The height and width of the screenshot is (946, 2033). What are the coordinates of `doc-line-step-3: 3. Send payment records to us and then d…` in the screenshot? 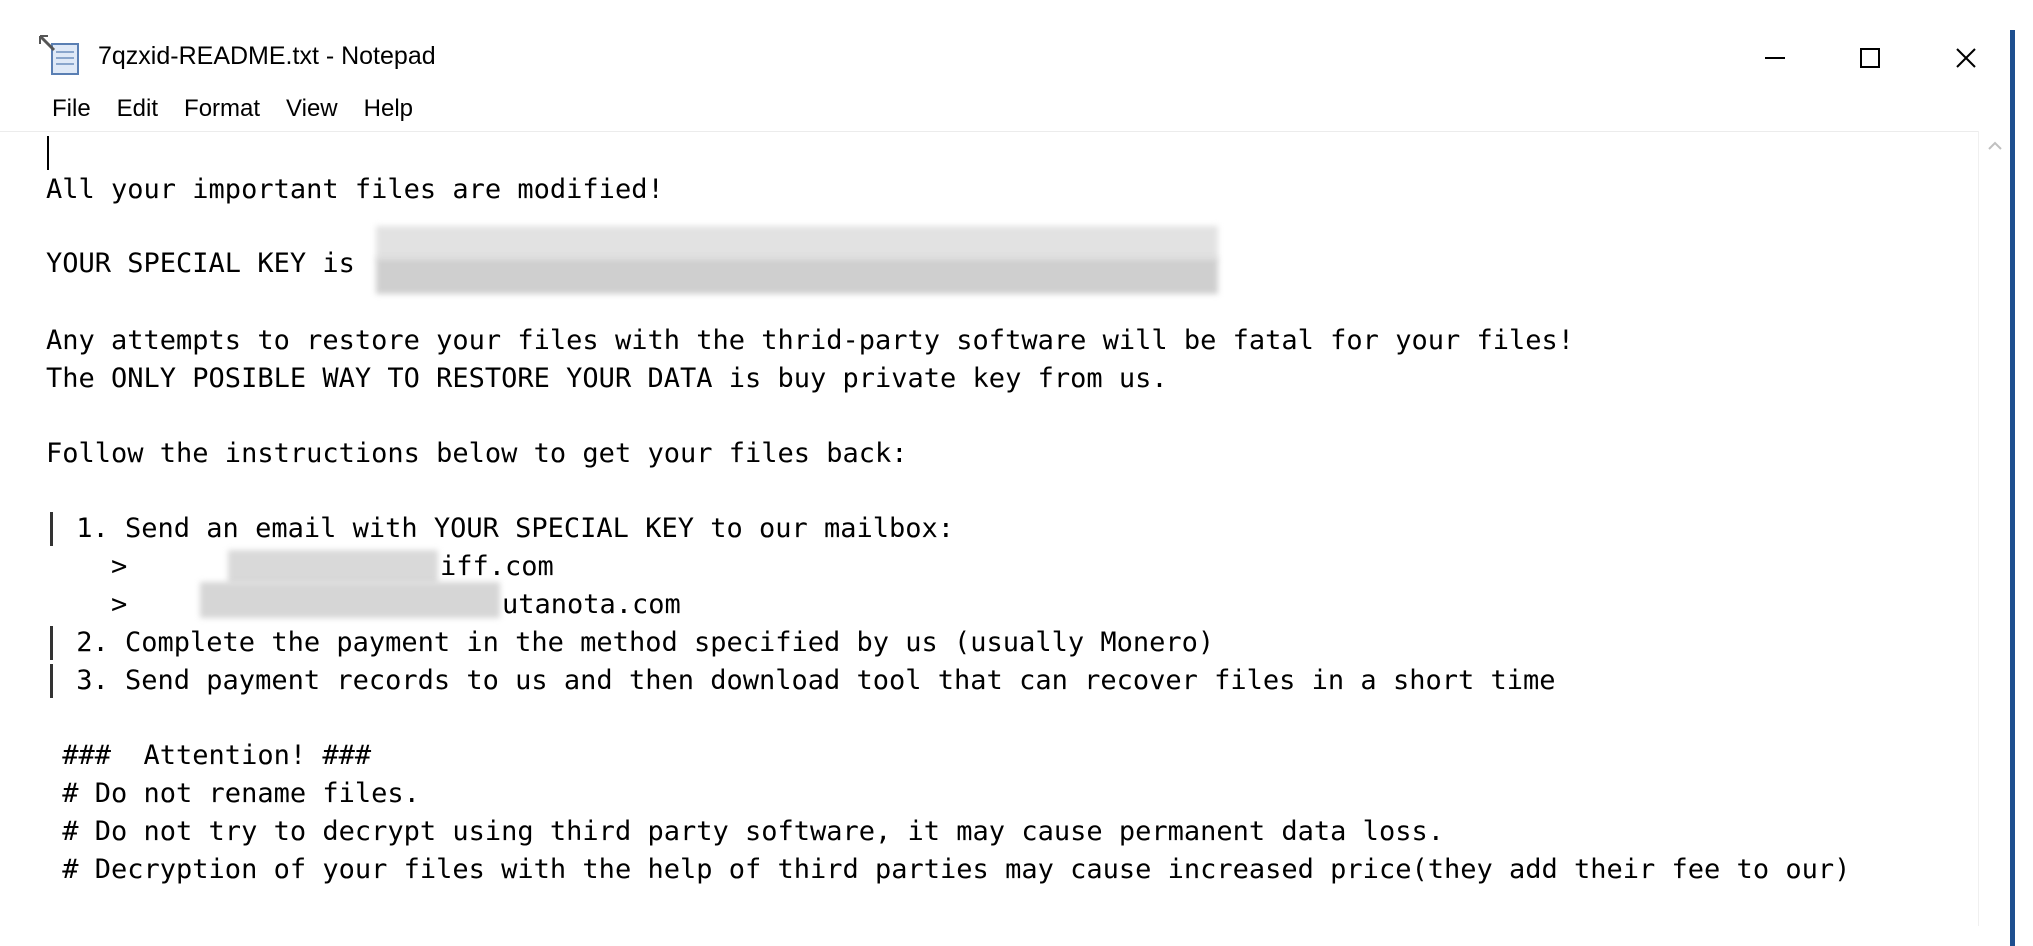 It's located at (808, 680).